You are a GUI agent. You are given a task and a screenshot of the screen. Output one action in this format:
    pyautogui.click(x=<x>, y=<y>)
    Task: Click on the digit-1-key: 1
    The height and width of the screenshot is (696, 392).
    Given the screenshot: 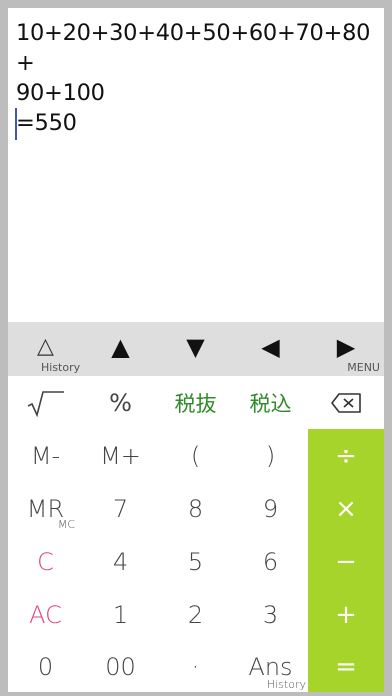 What is the action you would take?
    pyautogui.click(x=120, y=614)
    